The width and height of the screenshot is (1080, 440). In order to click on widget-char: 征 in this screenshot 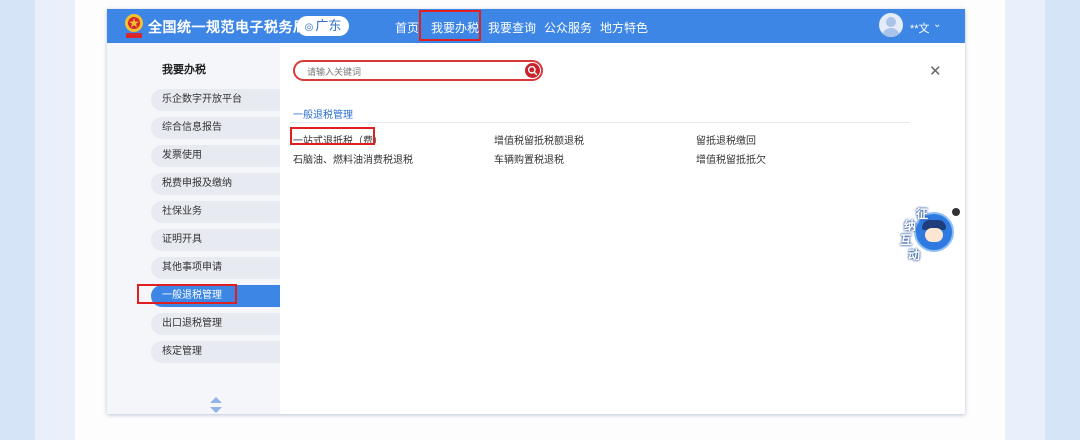, I will do `click(922, 214)`.